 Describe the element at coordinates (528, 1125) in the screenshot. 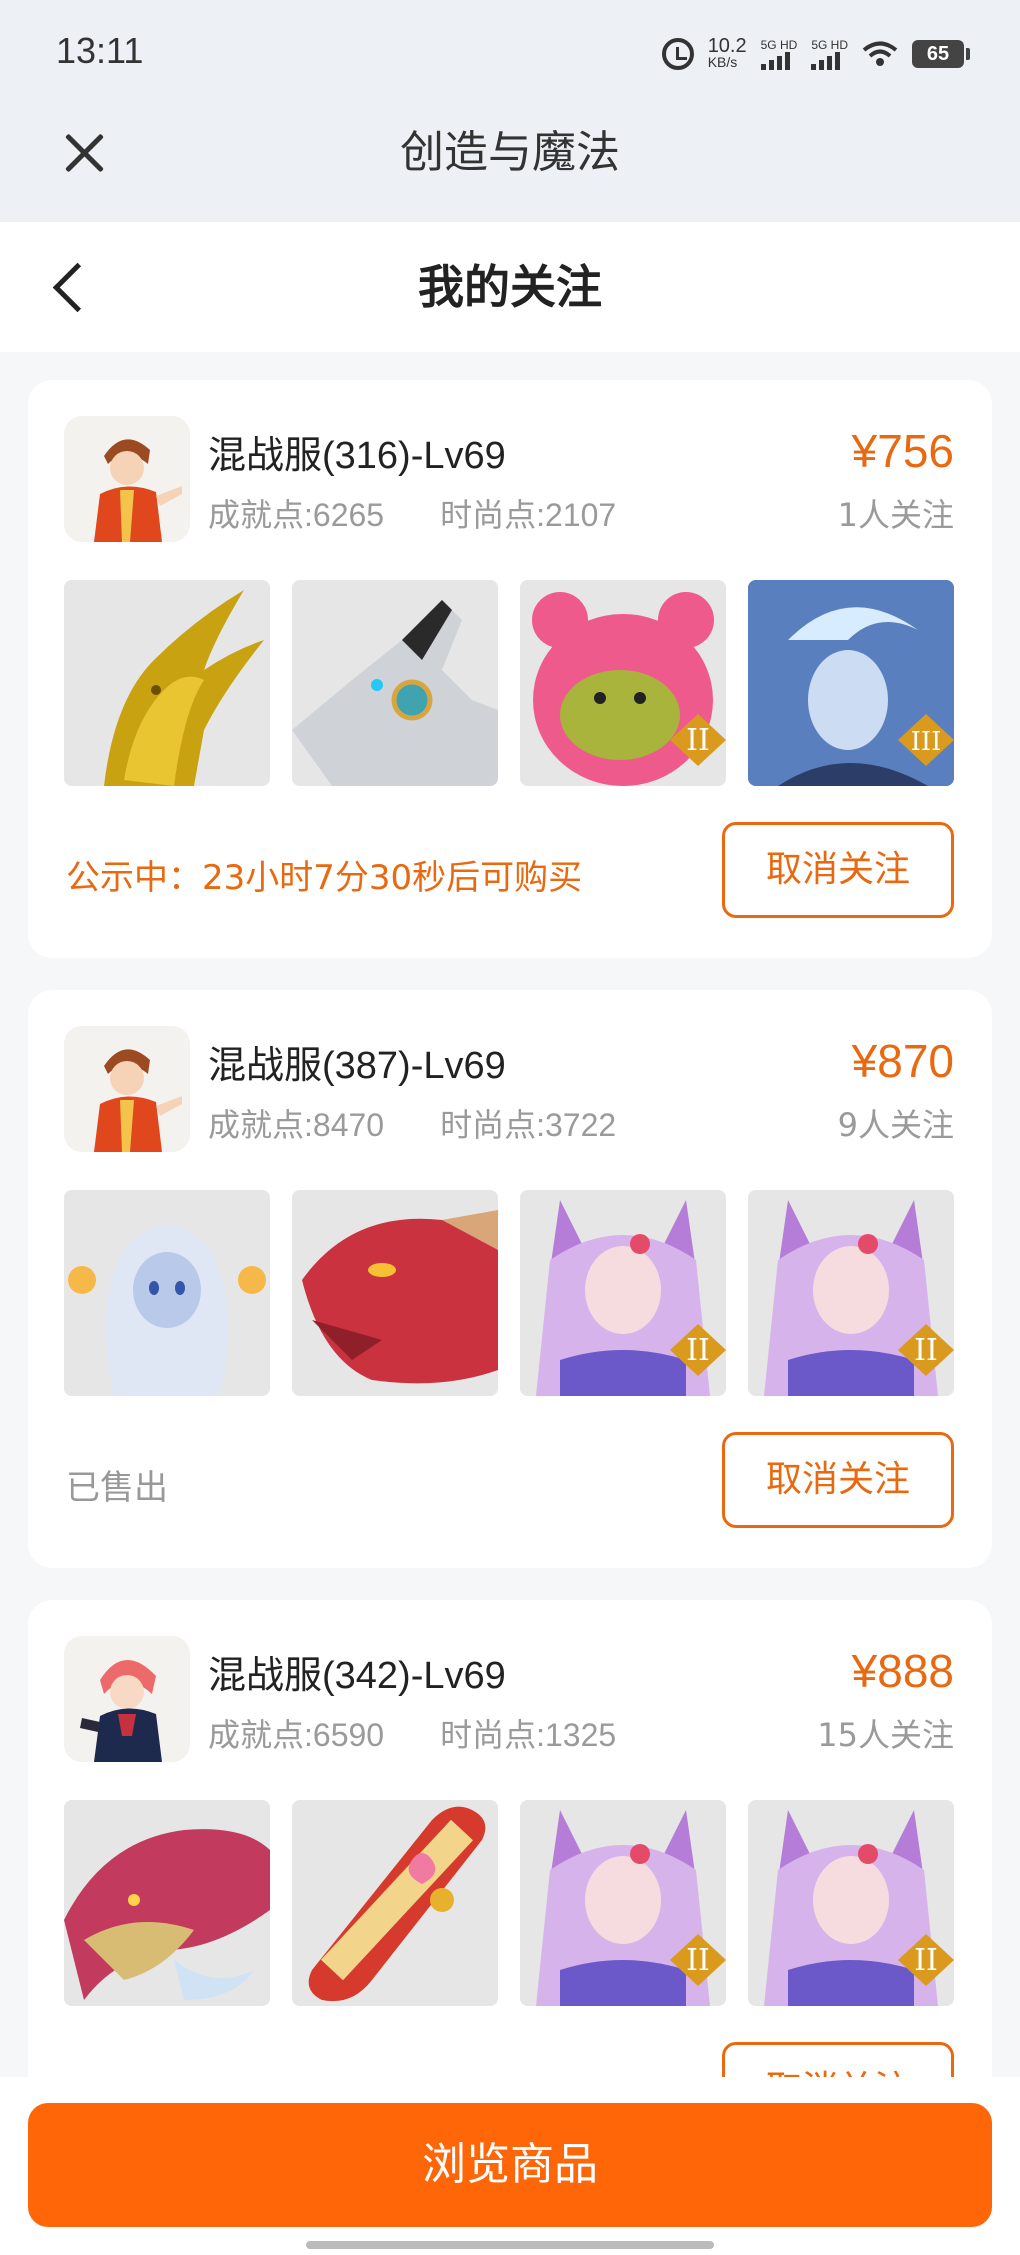

I see `fashion-points: 时尚点:3722` at that location.